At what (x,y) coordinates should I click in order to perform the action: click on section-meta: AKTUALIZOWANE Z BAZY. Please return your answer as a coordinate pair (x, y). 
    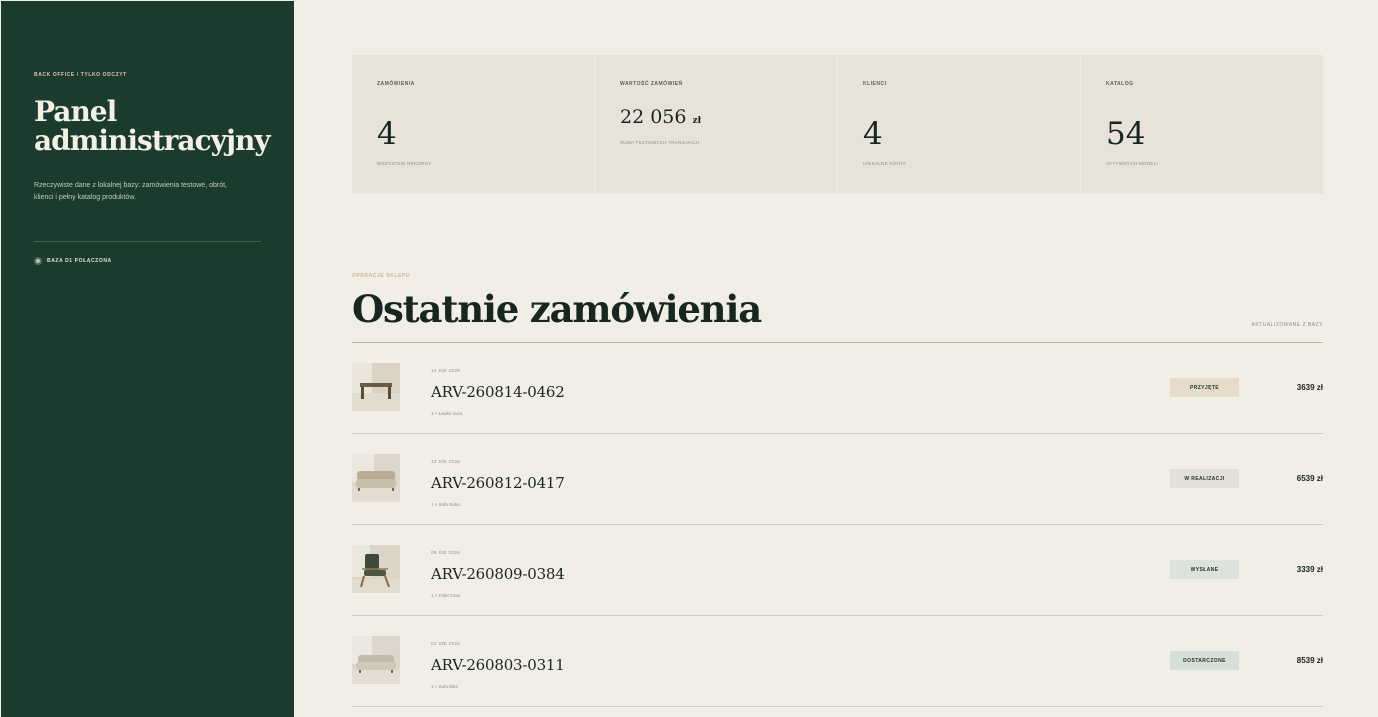
    Looking at the image, I should click on (1287, 325).